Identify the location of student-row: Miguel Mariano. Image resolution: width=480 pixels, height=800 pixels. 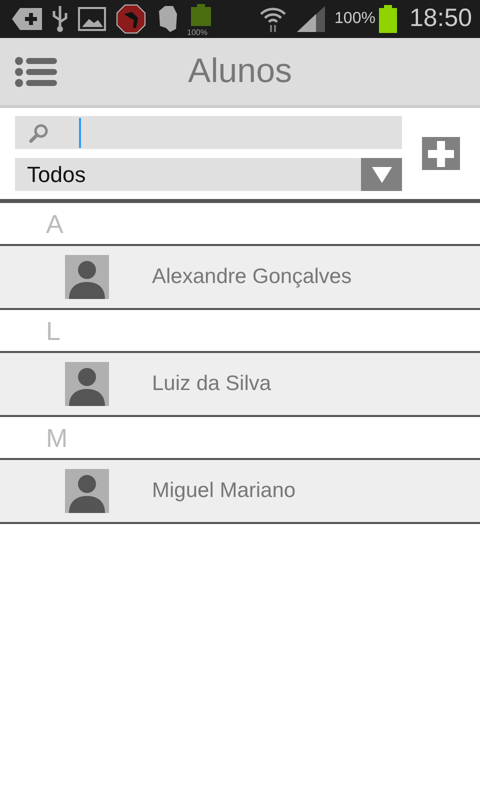
(240, 491).